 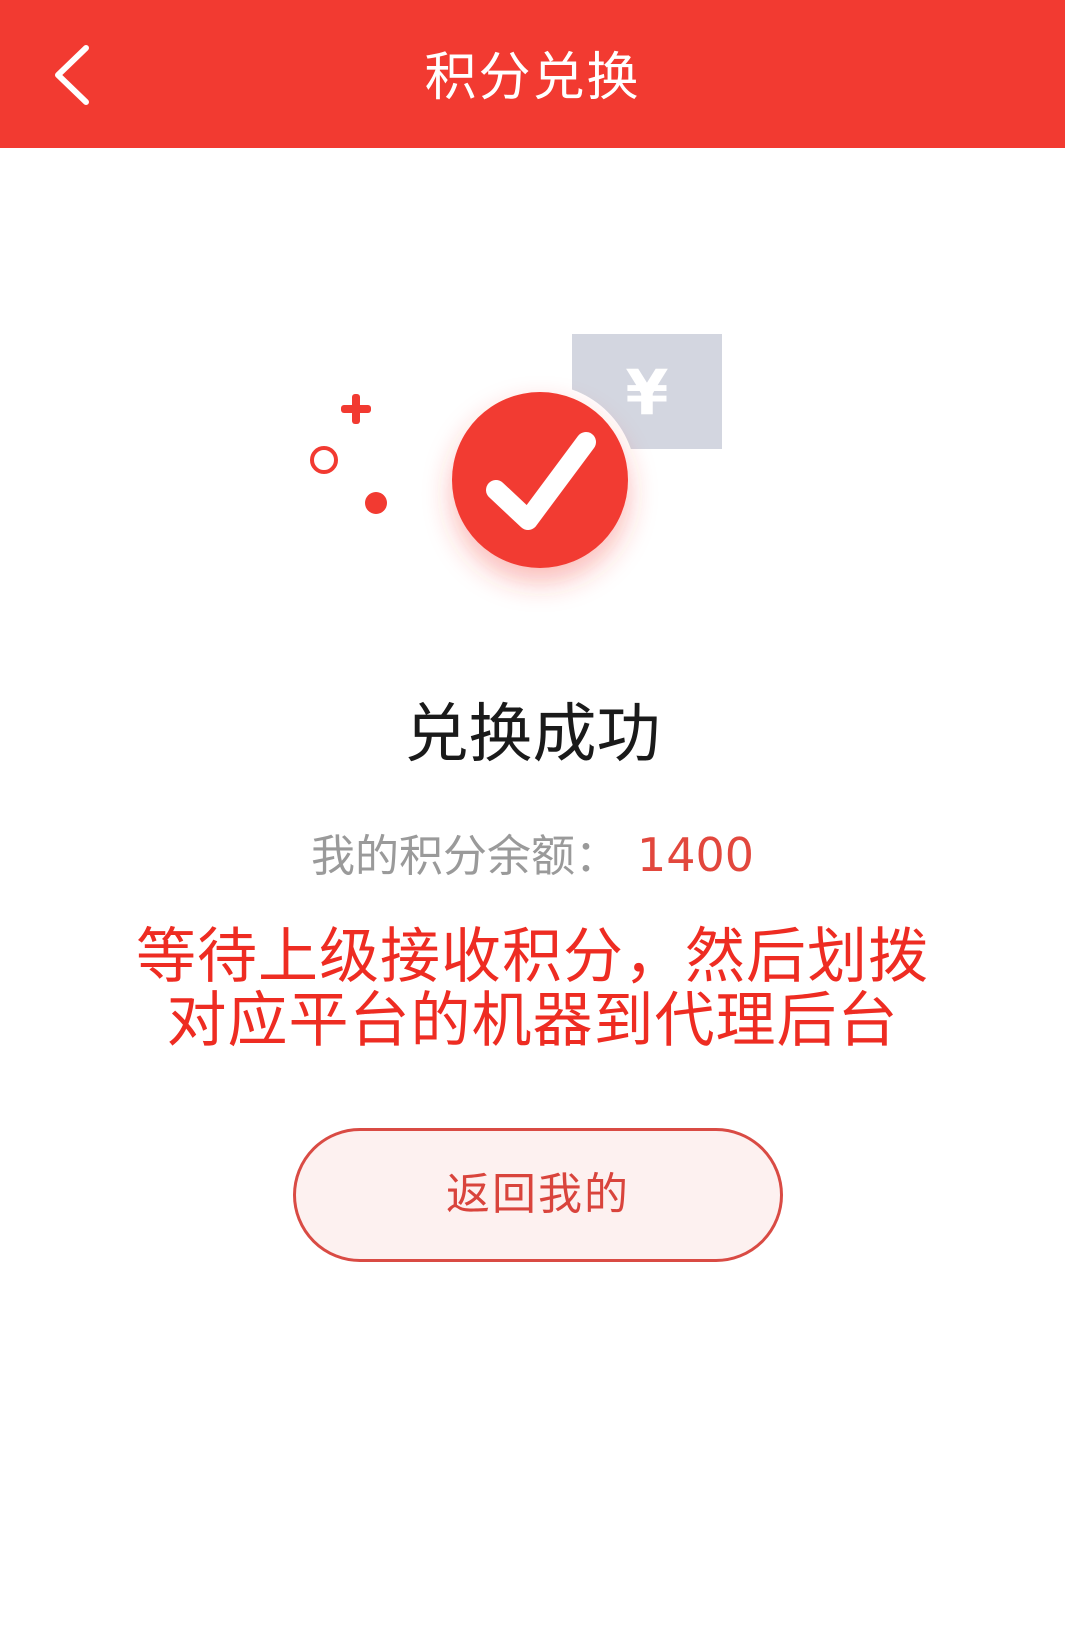 I want to click on navbar: 积分兑换, so click(x=532, y=74).